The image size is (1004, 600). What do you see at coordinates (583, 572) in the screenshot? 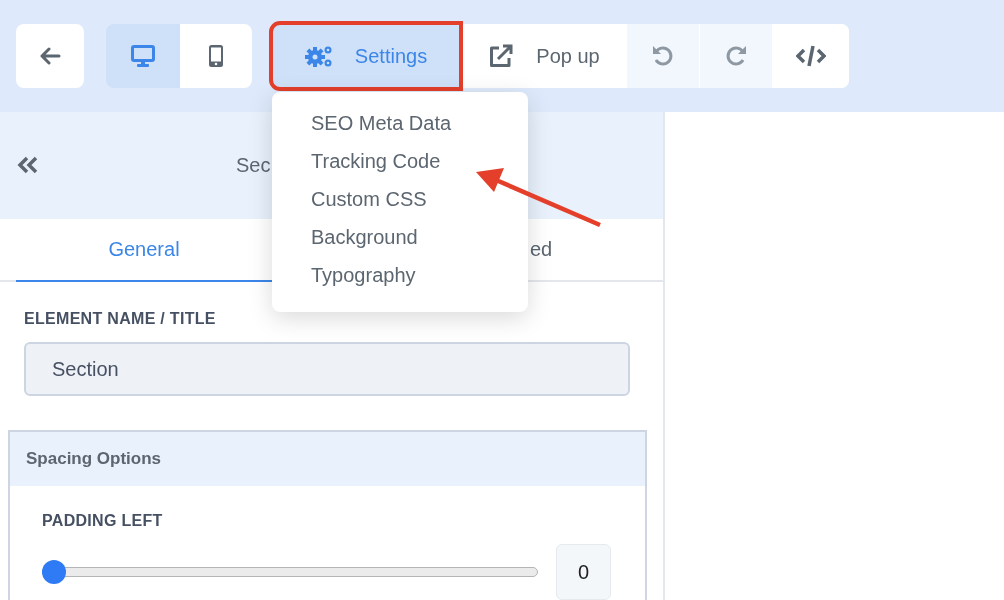
I see `number-field: 0` at bounding box center [583, 572].